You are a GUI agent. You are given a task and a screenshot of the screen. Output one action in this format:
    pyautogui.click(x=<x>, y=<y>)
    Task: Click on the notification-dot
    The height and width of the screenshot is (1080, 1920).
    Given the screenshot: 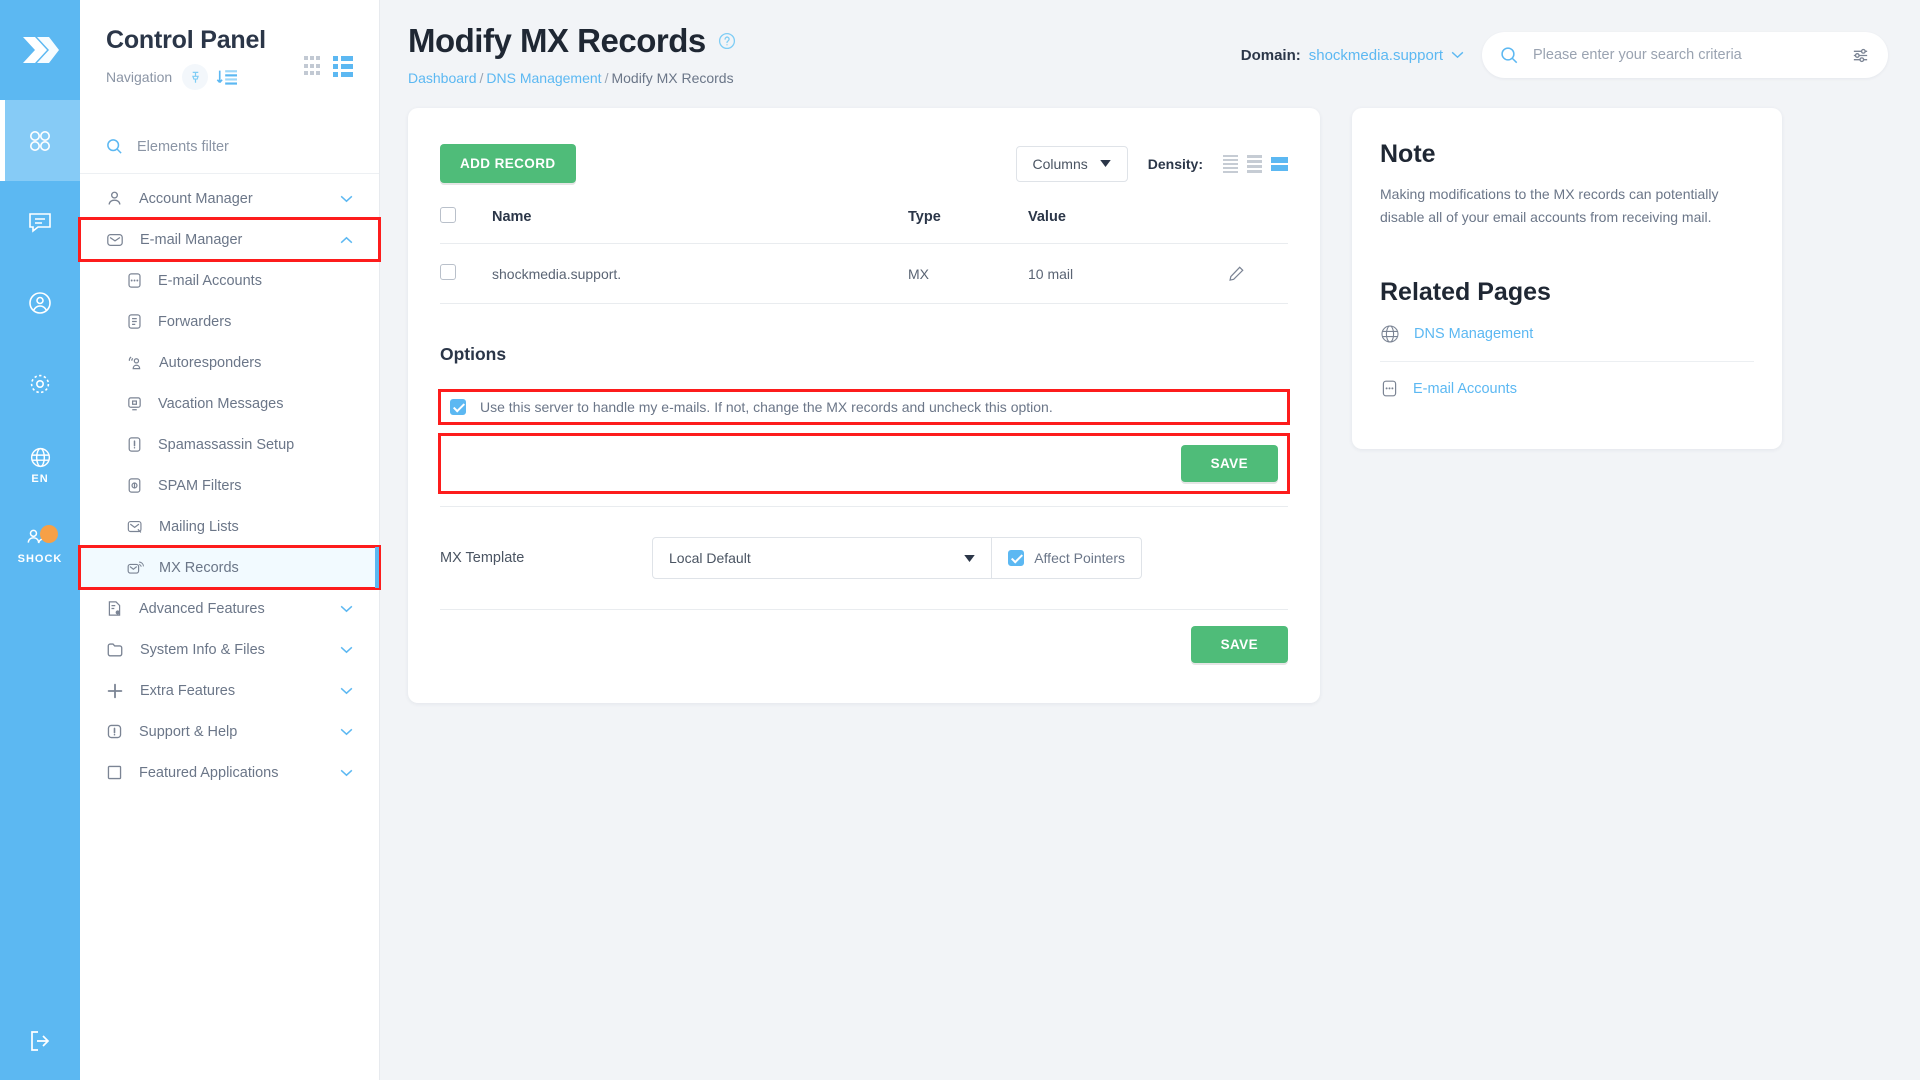 What is the action you would take?
    pyautogui.click(x=49, y=534)
    